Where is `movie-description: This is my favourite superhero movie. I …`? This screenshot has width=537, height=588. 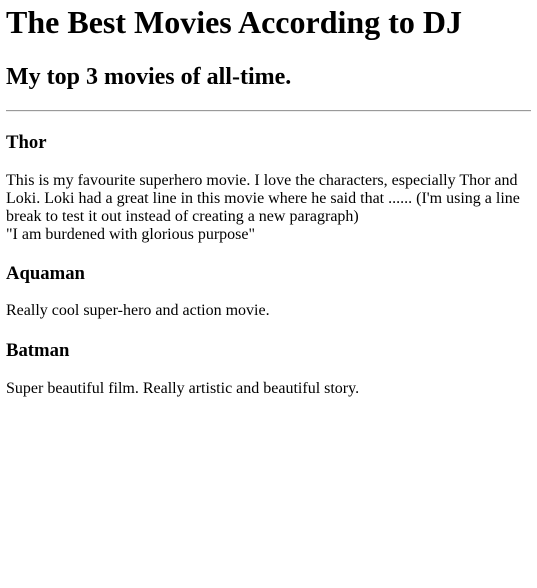 movie-description: This is my favourite superhero movie. I … is located at coordinates (268, 208).